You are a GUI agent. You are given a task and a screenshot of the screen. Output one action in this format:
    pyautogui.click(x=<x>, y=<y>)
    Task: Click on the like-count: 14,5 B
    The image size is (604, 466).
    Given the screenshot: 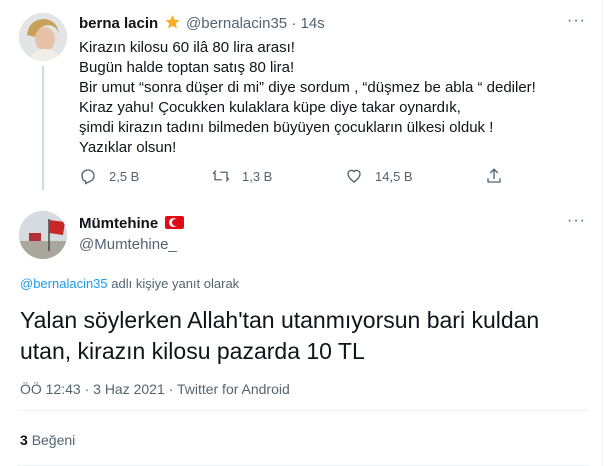 What is the action you would take?
    pyautogui.click(x=394, y=176)
    